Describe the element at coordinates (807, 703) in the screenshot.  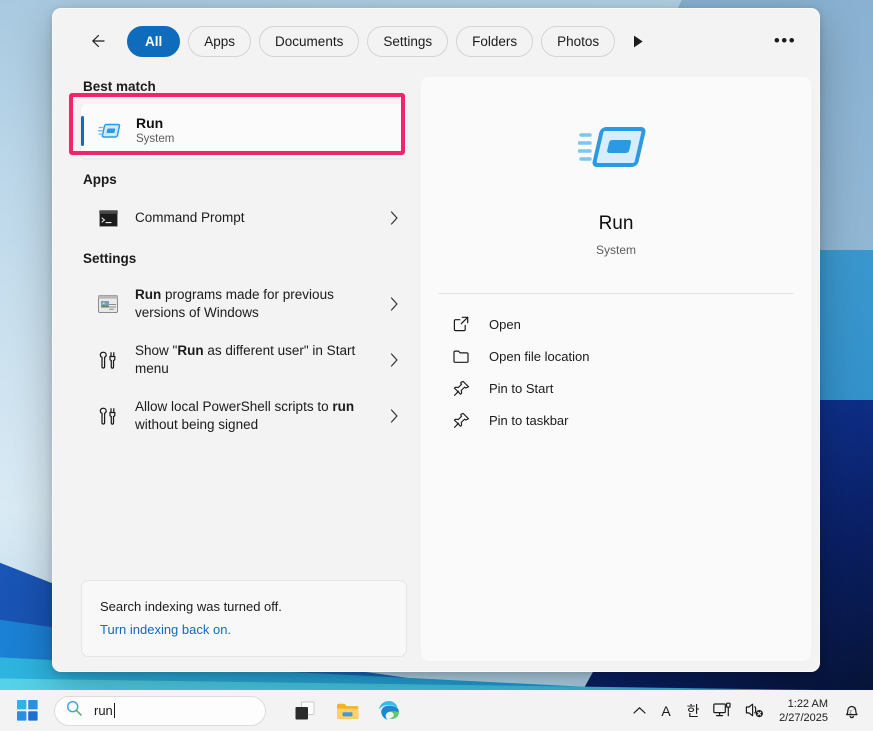
I see `clock-time: 1:22 AM` at that location.